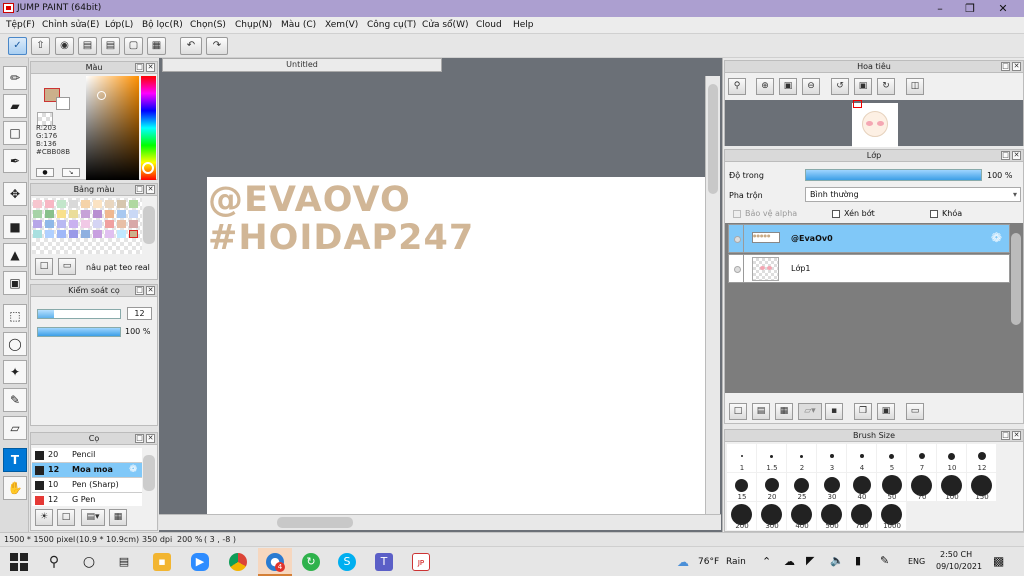  What do you see at coordinates (89, 562) in the screenshot?
I see `cortana-icon: ○` at bounding box center [89, 562].